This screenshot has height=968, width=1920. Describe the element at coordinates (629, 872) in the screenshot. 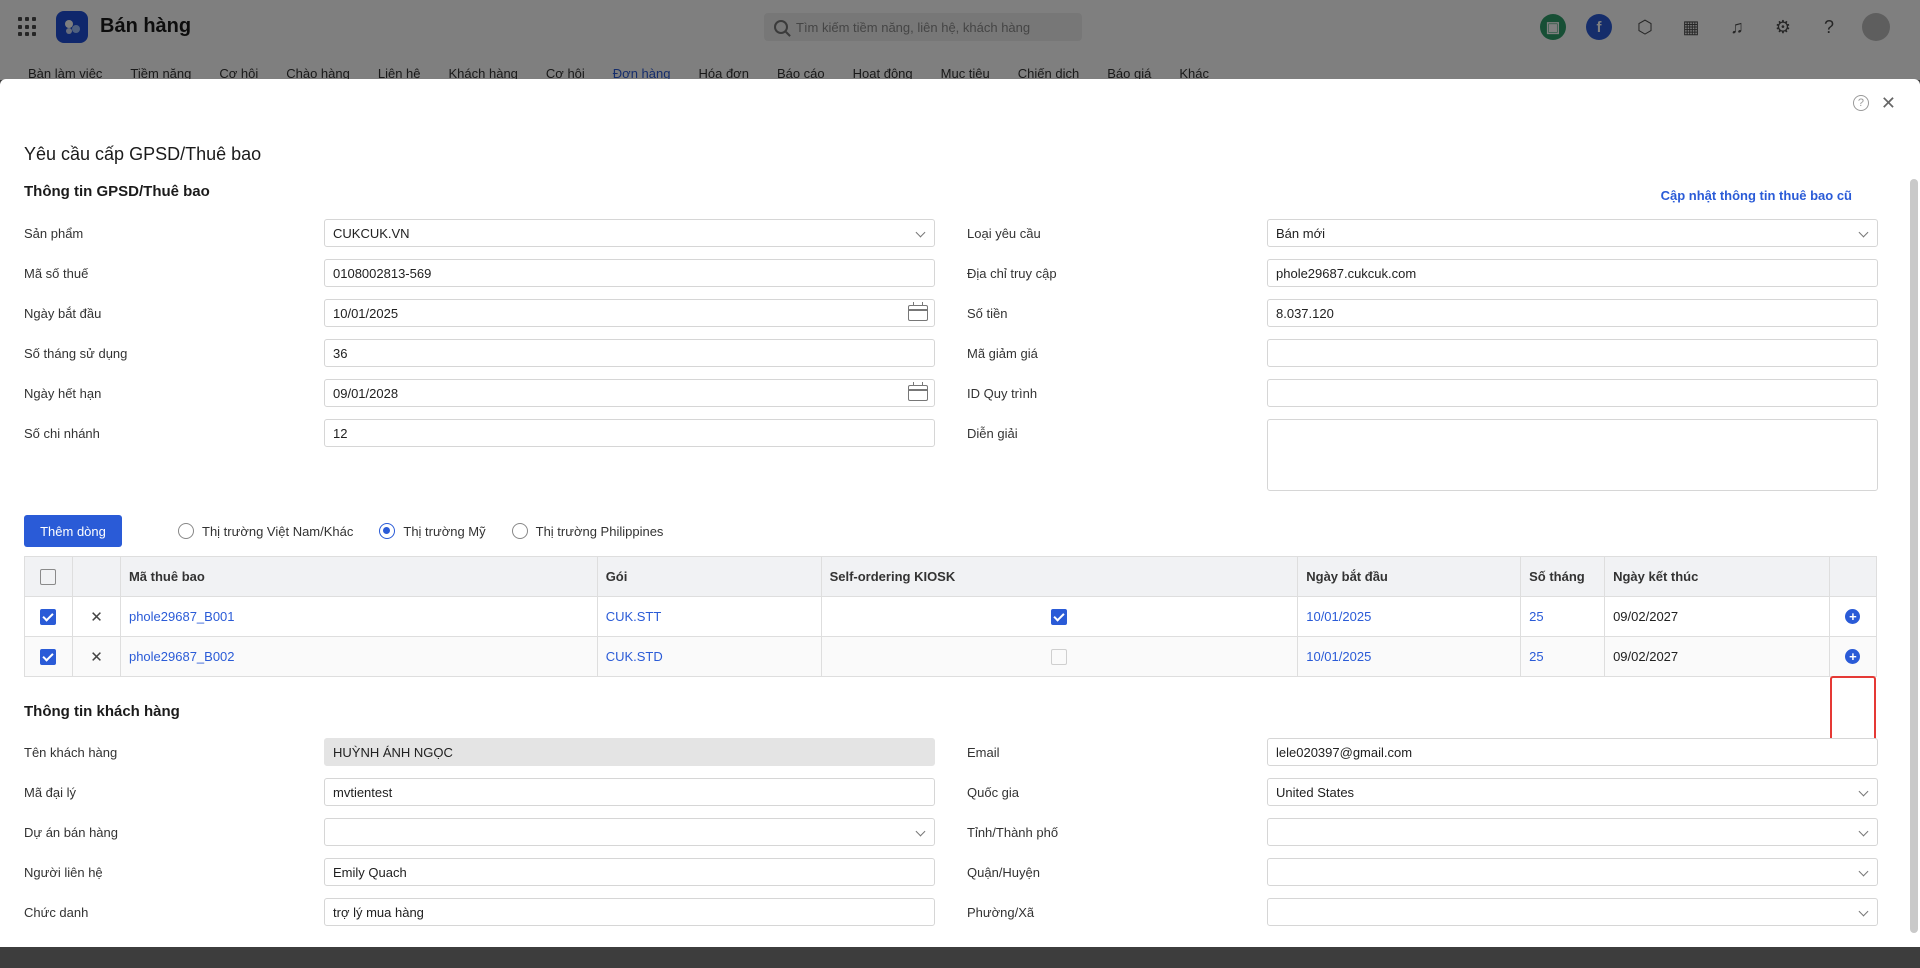

I see `input-field: Emily Quach` at that location.